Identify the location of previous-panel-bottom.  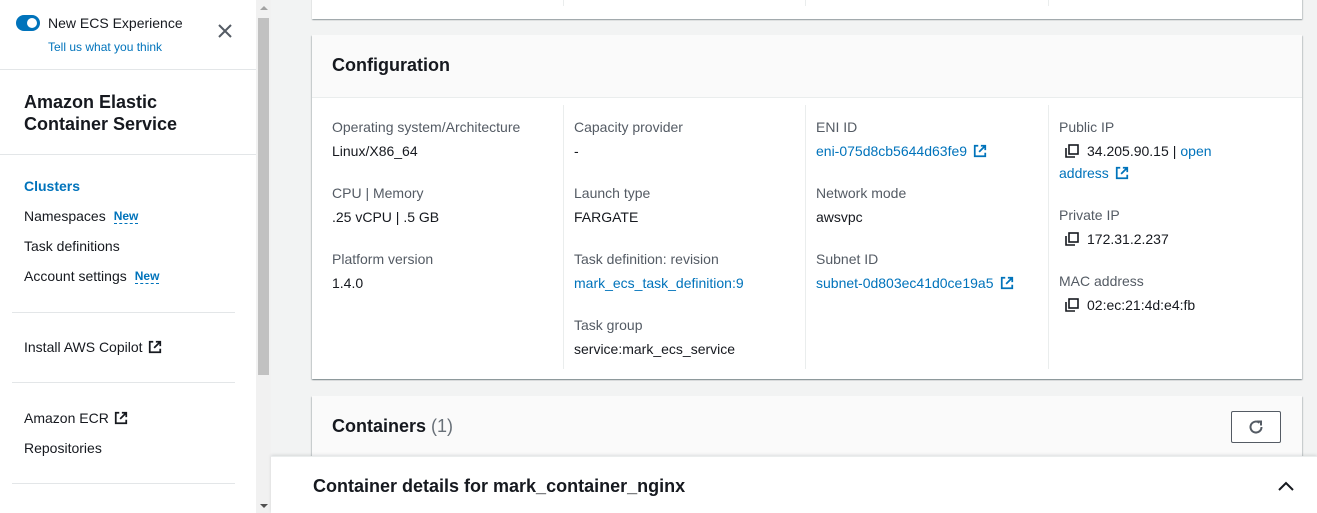
(807, 9).